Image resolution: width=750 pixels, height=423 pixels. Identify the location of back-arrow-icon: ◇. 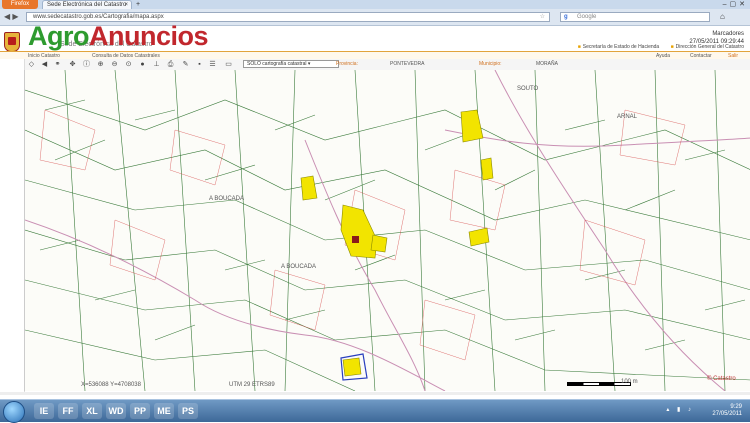
(31, 64).